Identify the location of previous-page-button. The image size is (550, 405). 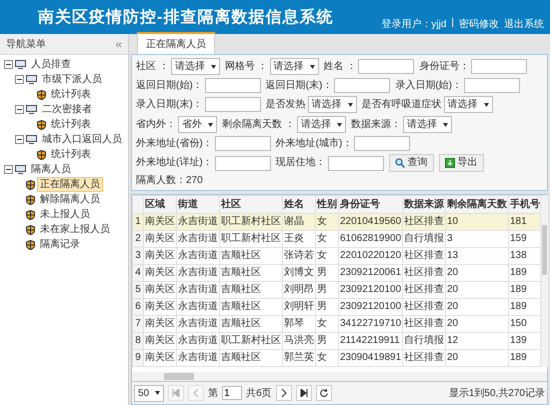
(196, 393).